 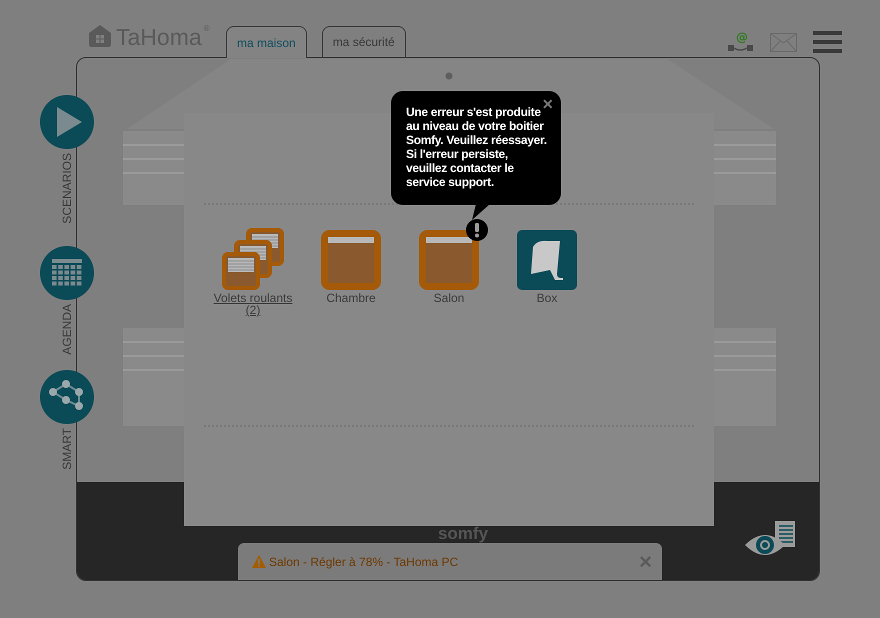 I want to click on device-label: Salon, so click(x=449, y=298).